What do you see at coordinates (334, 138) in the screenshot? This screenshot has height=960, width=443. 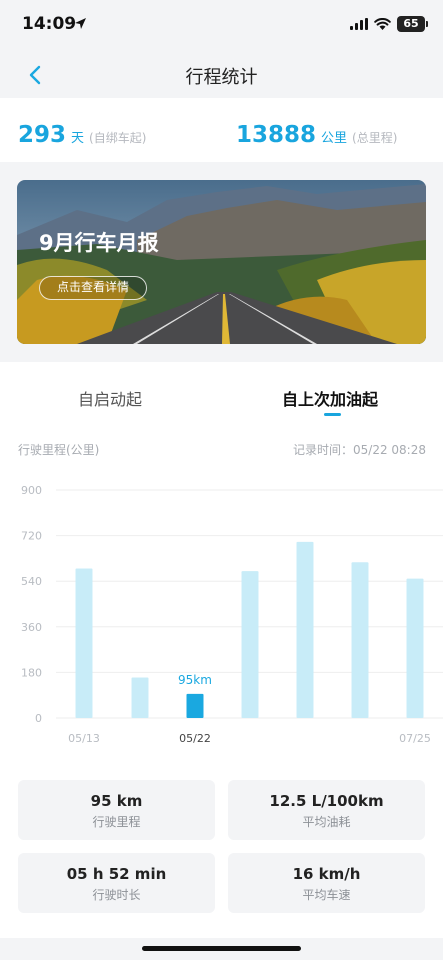 I see `mileage-unit: 公里` at bounding box center [334, 138].